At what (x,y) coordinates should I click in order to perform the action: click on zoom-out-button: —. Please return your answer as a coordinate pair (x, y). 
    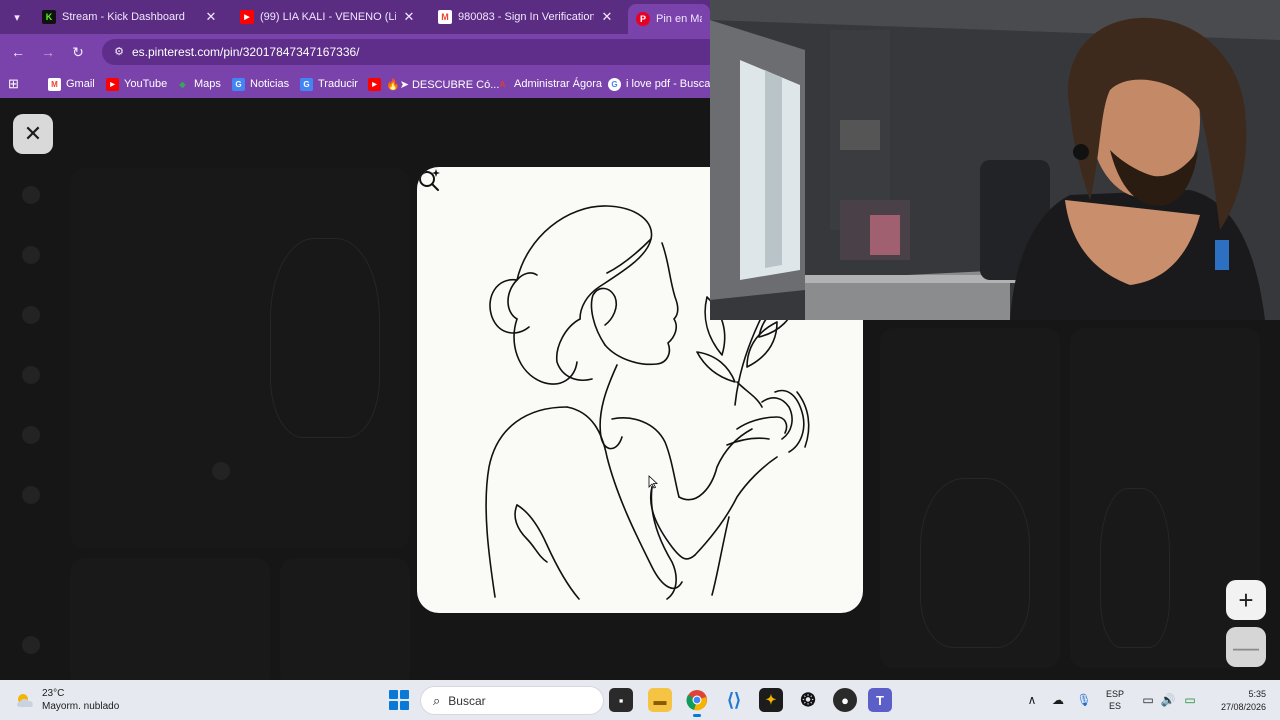
    Looking at the image, I should click on (1246, 647).